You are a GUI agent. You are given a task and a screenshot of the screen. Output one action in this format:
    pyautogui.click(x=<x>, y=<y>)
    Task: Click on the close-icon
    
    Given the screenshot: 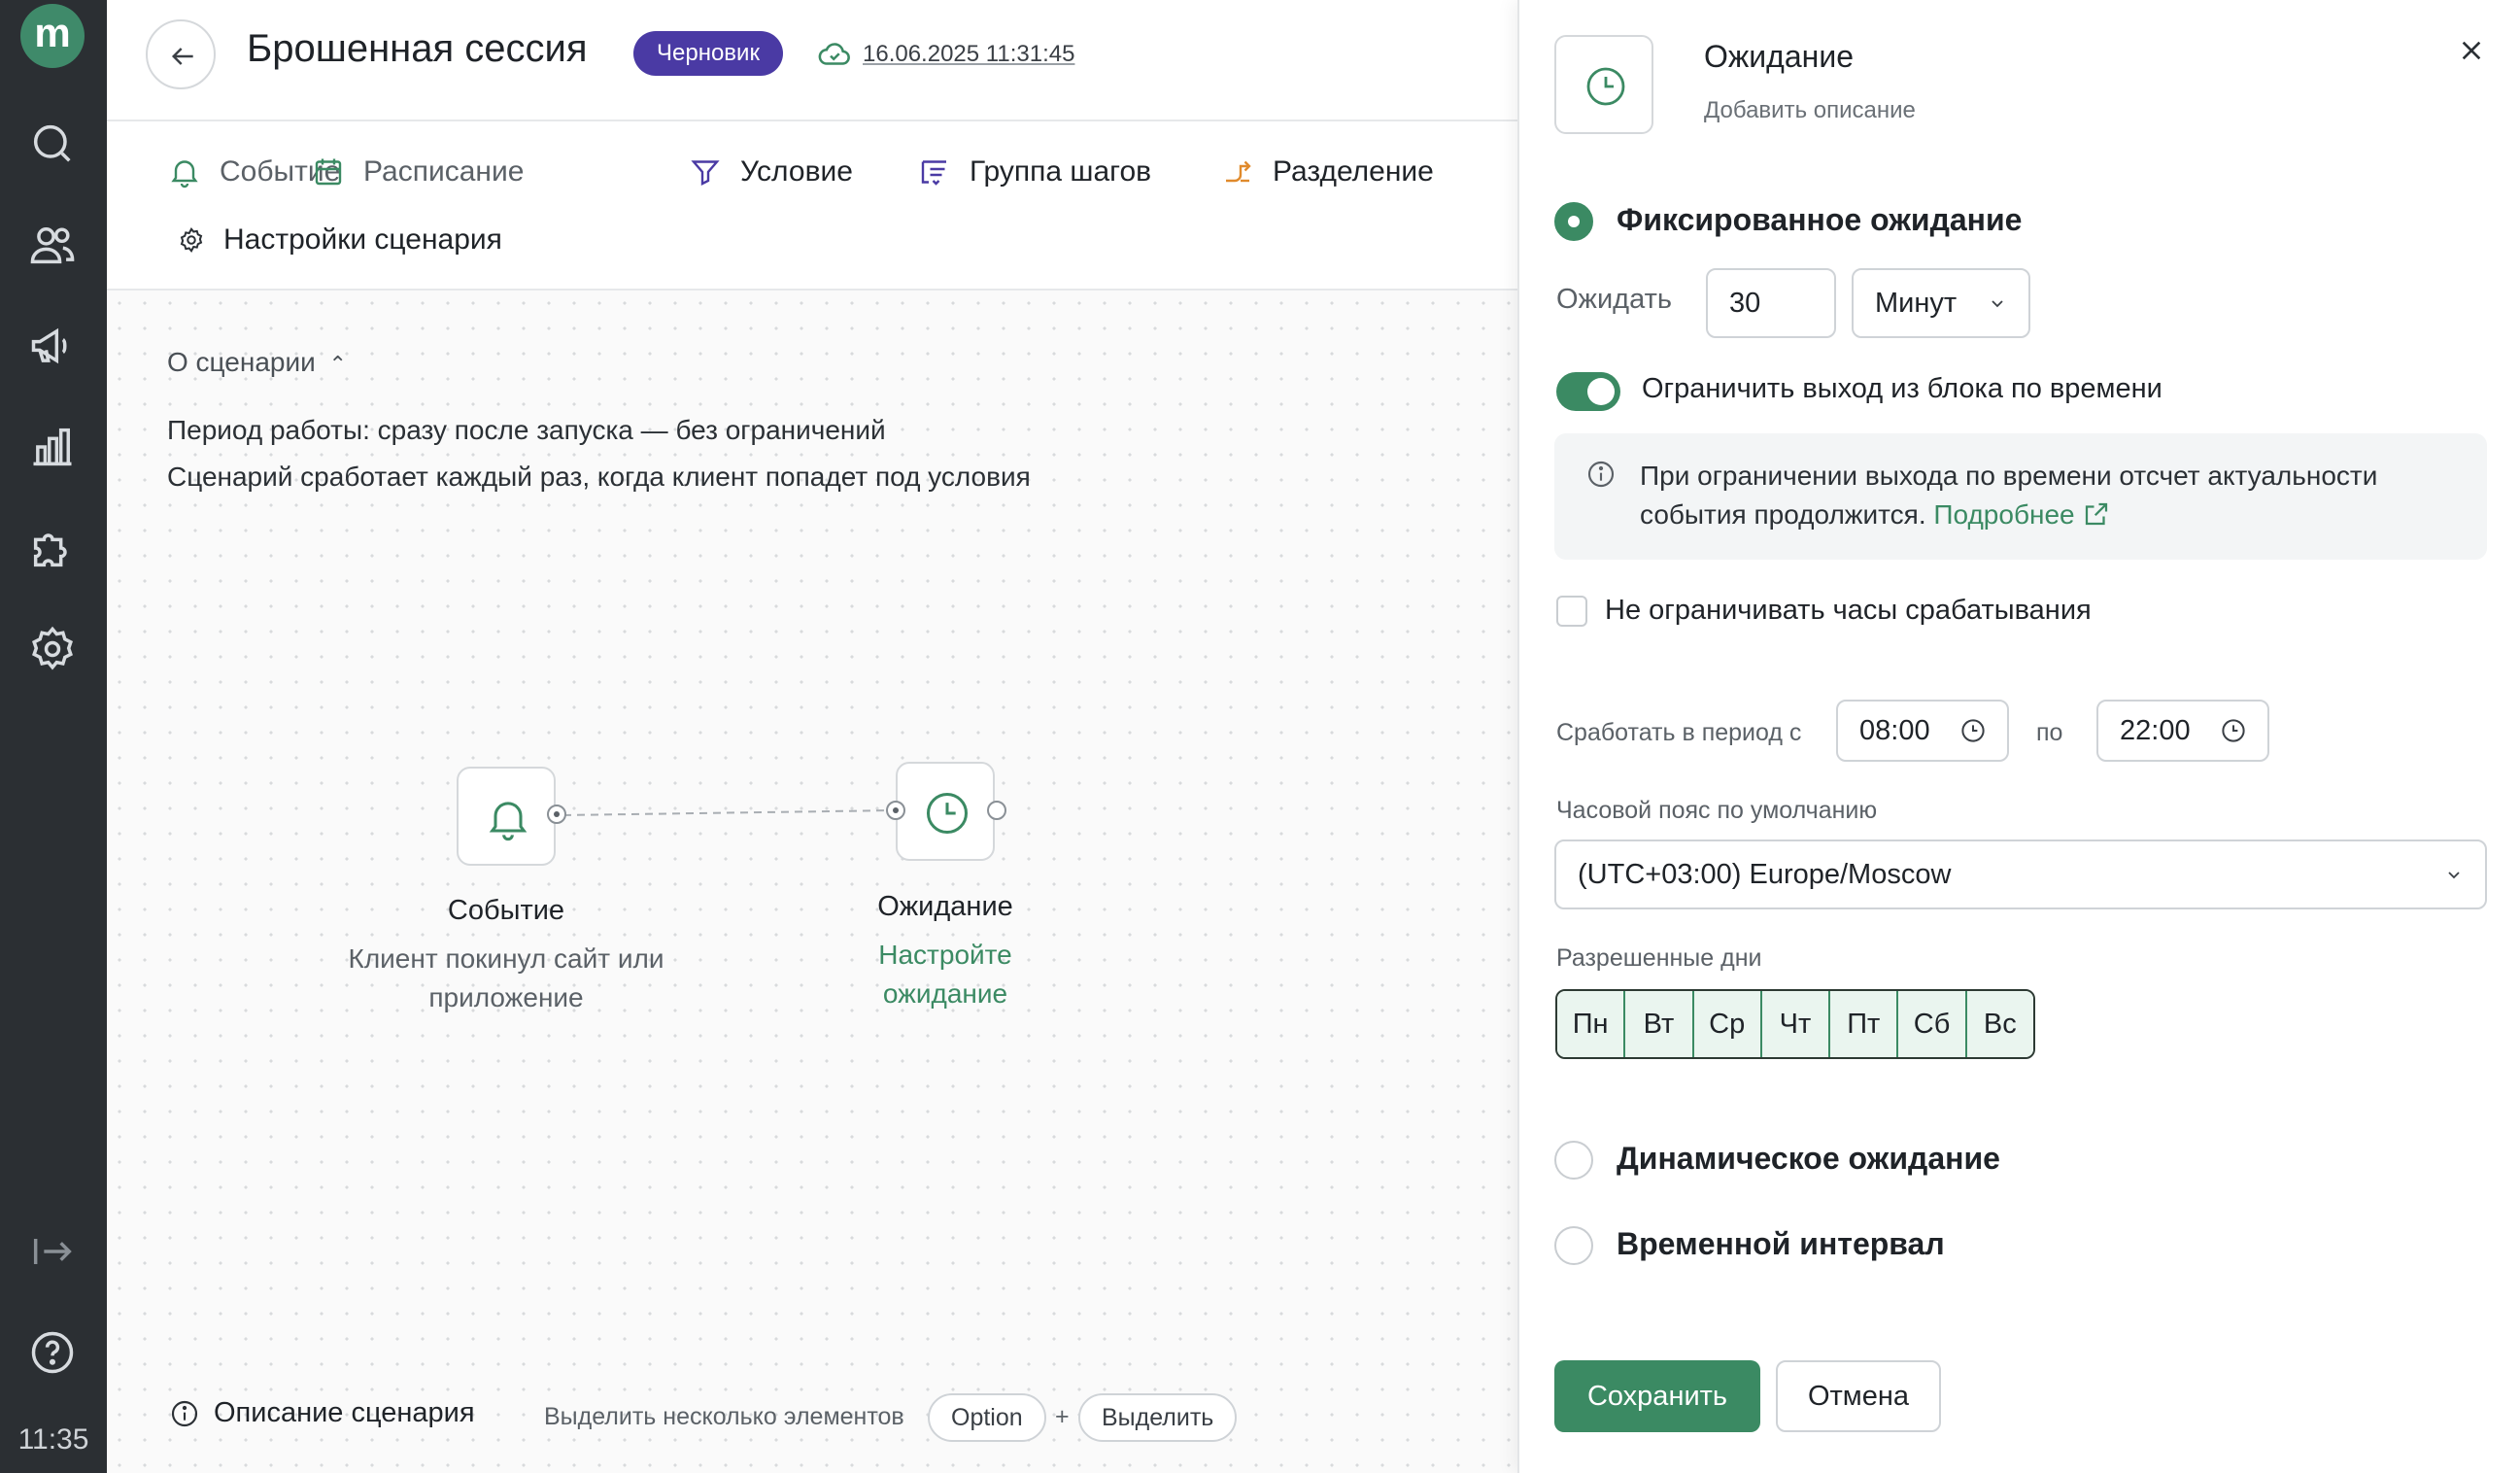 What is the action you would take?
    pyautogui.click(x=2471, y=50)
    